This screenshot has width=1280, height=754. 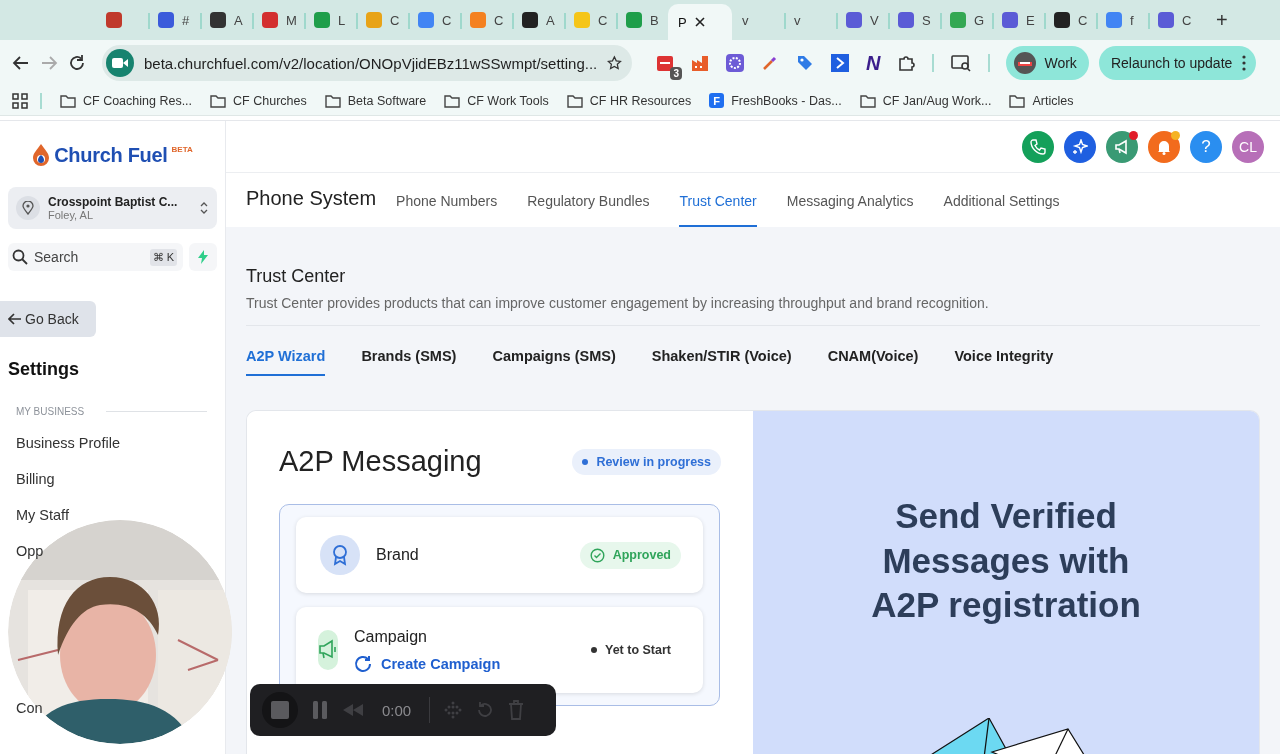 What do you see at coordinates (630, 555) in the screenshot?
I see `status-badge: Approved` at bounding box center [630, 555].